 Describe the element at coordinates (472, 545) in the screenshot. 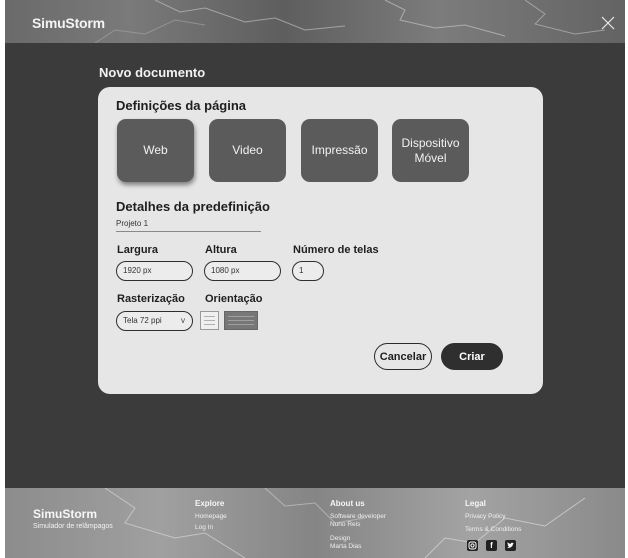

I see `instagram-icon` at that location.